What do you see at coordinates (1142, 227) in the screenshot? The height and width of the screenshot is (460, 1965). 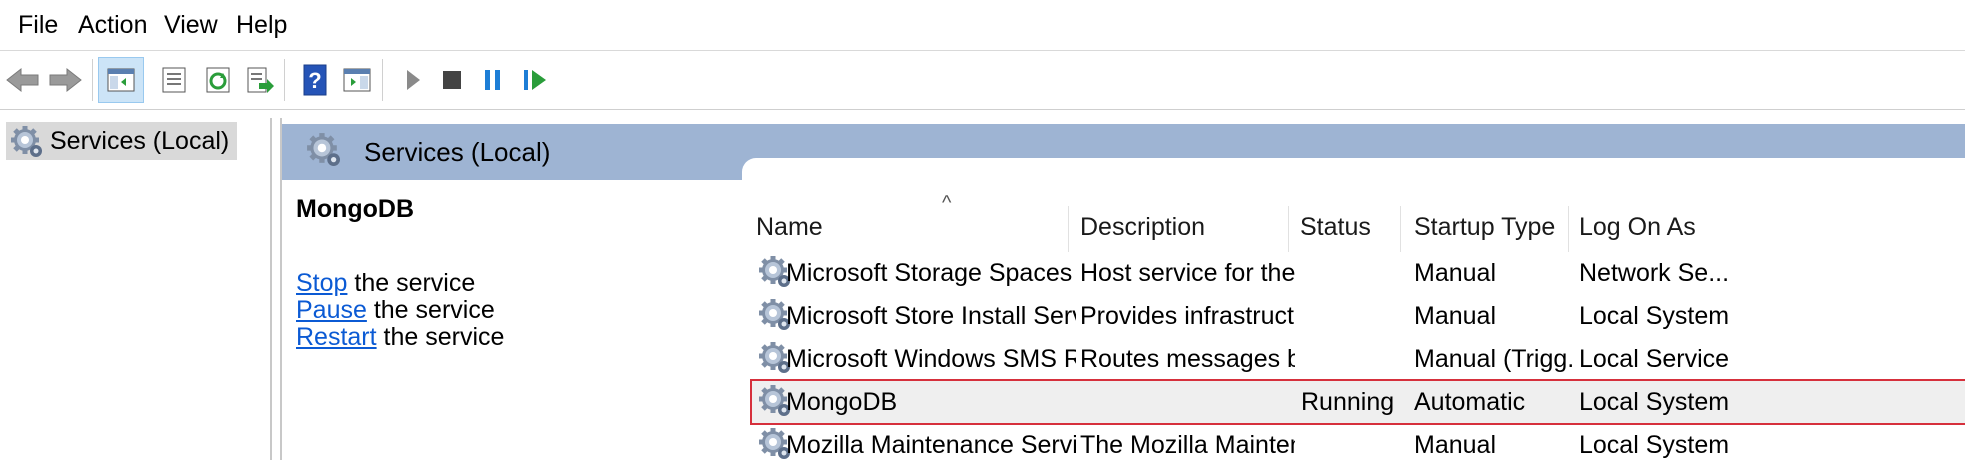 I see `column-header-description: Description` at bounding box center [1142, 227].